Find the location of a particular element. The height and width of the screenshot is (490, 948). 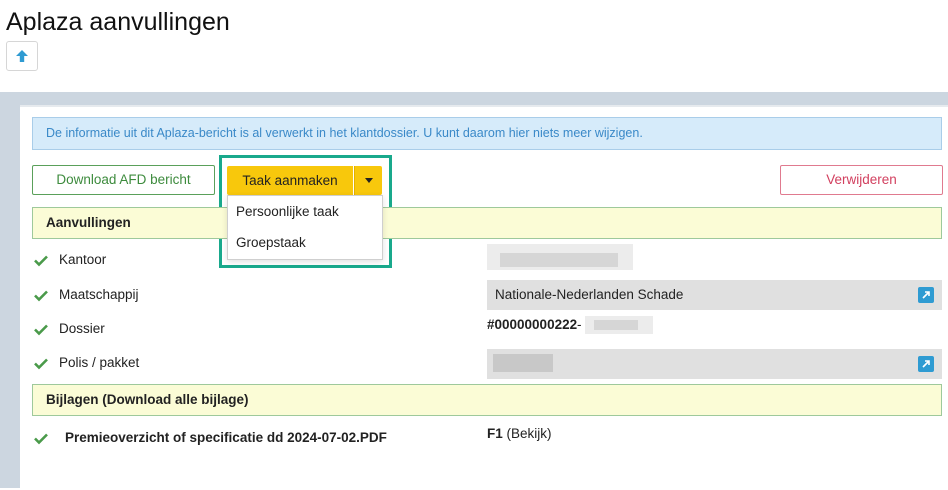

menu-item-persoonlijke-taak: Persoonlijke taak is located at coordinates (305, 211).